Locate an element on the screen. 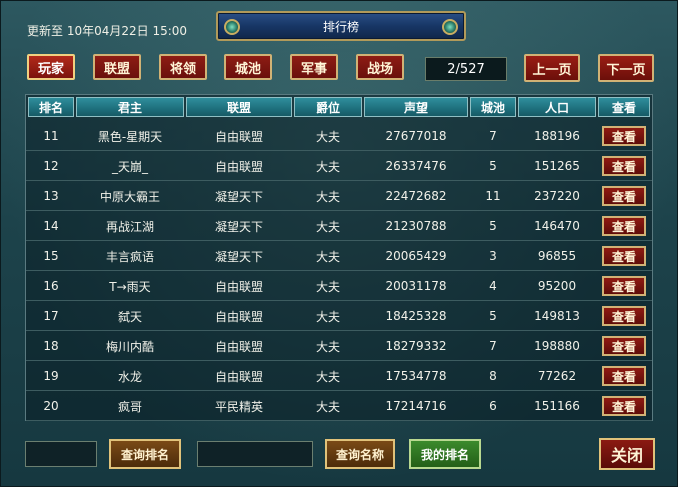  table-row: 19 水龙 自由联盟 大夫 17534778 8 77262 查看 is located at coordinates (339, 376).